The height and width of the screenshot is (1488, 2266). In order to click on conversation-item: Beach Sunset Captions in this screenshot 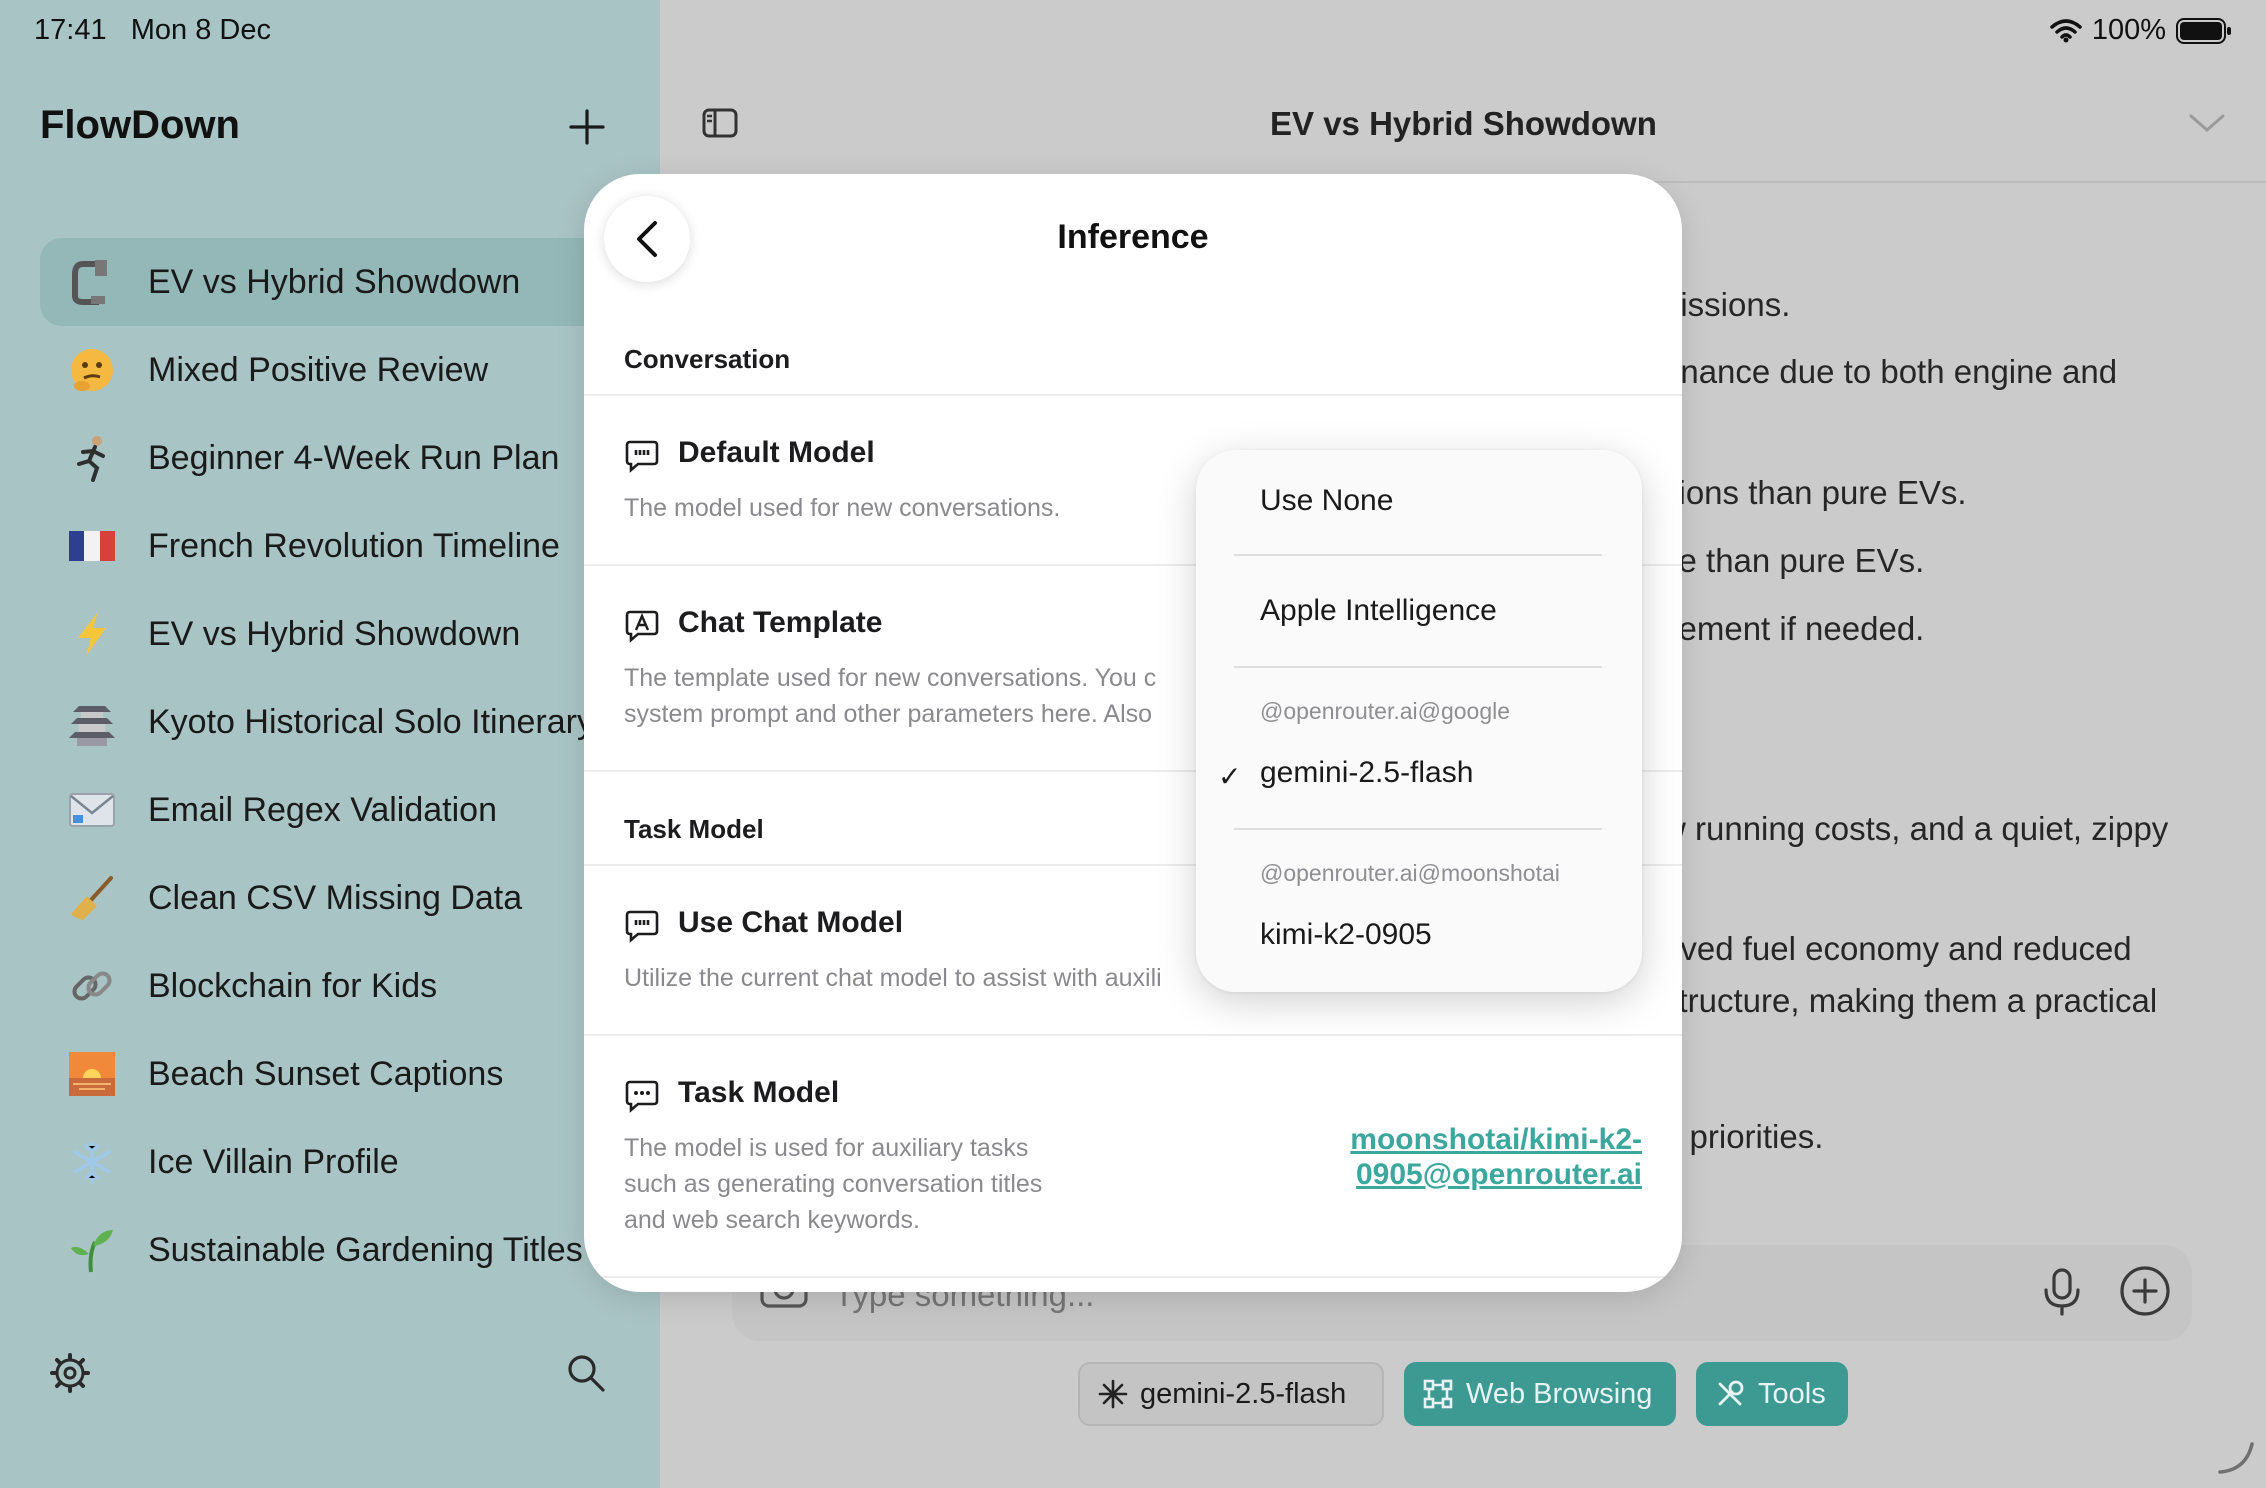, I will do `click(350, 1074)`.